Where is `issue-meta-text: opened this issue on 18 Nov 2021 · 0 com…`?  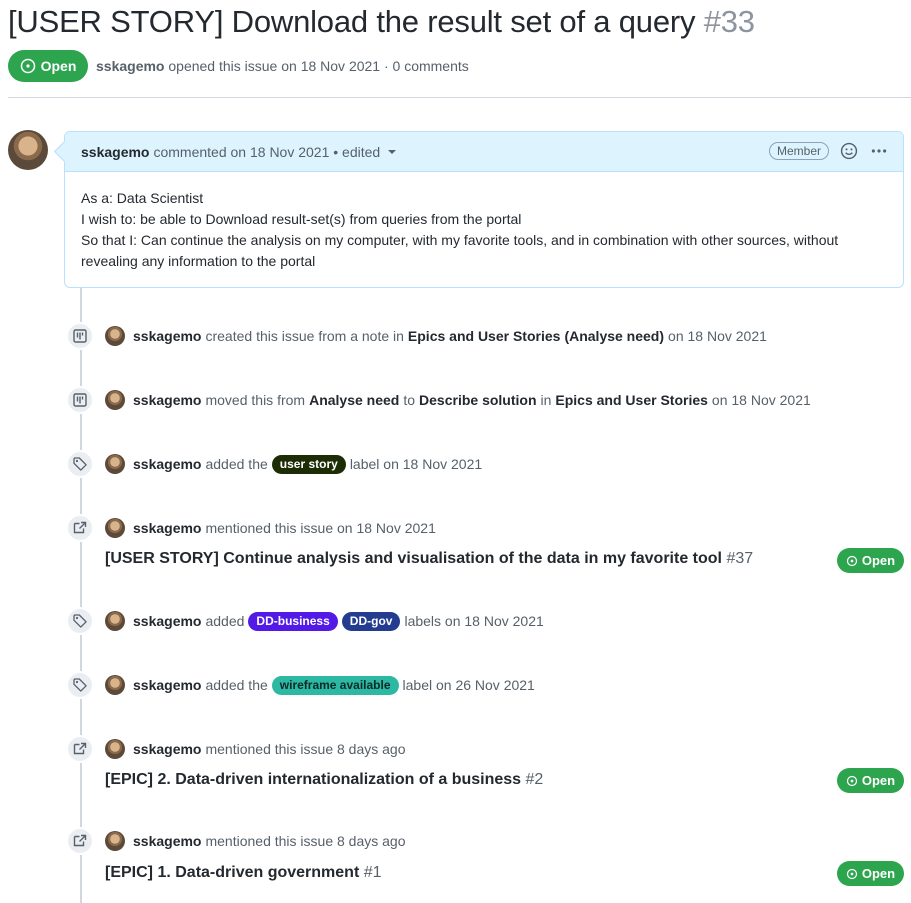
issue-meta-text: opened this issue on 18 Nov 2021 · 0 com… is located at coordinates (318, 66).